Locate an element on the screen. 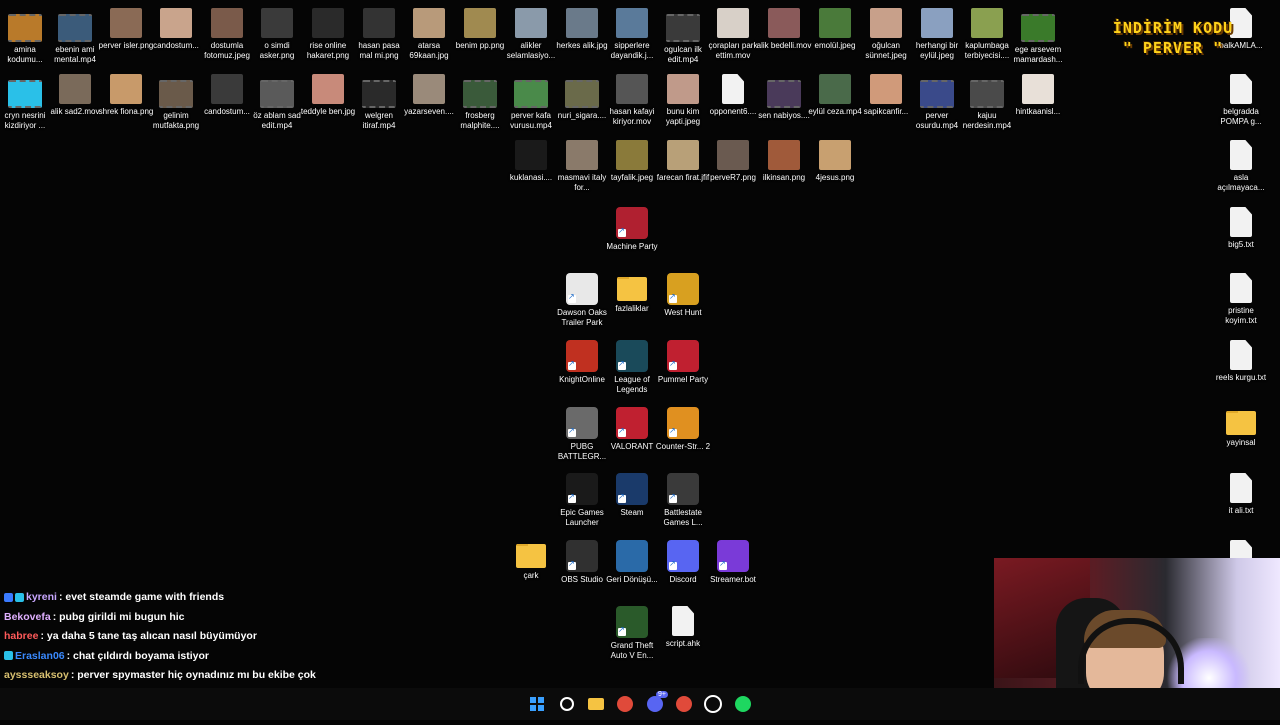 Image resolution: width=1280 pixels, height=725 pixels. desktop-icon-discord: Discord is located at coordinates (683, 562).